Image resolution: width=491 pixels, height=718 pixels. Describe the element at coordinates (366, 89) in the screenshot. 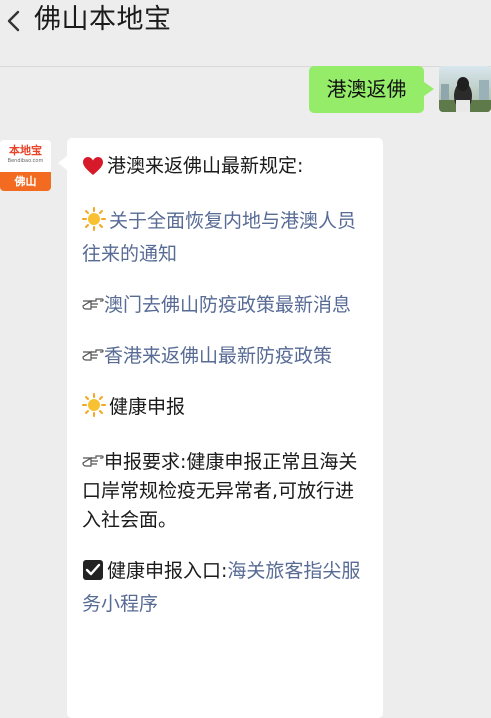

I see `user-message-text: 港澳返佛` at that location.